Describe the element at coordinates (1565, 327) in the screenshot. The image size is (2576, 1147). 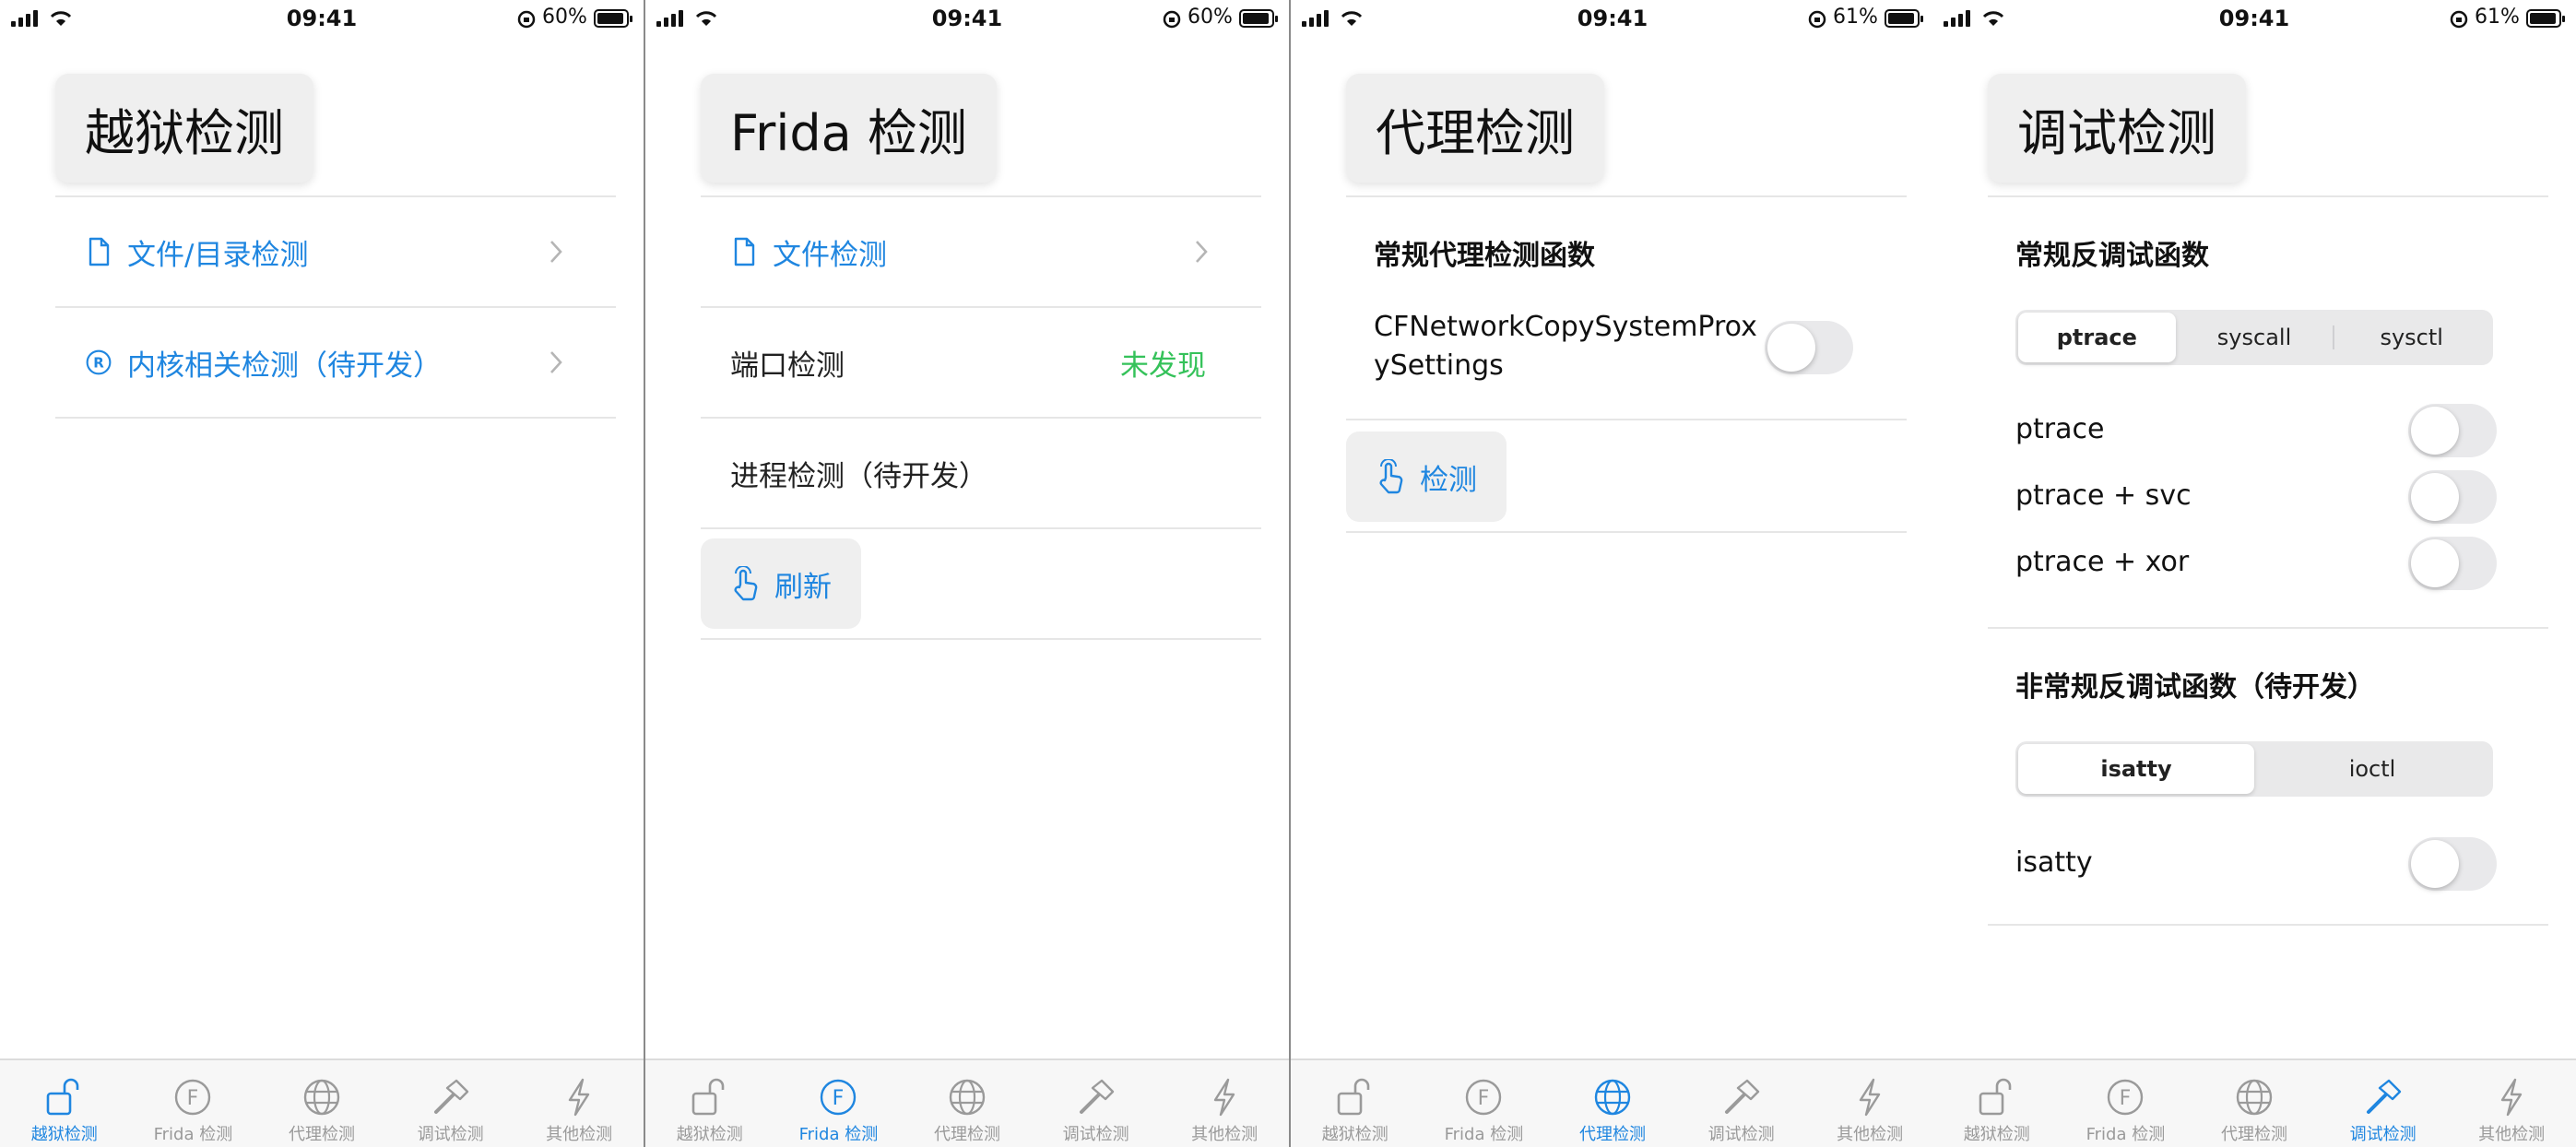
I see `proxy-function-label-line1: CFNetworkCopySystemProx` at that location.